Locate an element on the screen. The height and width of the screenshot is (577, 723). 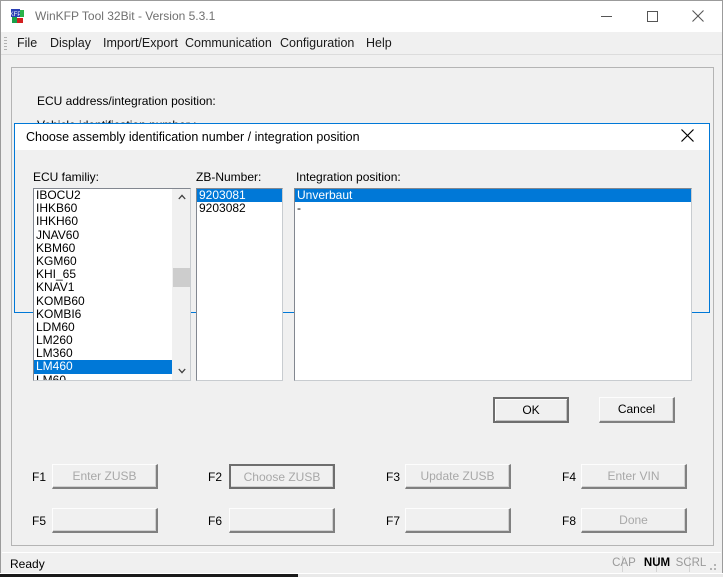
ecu-family-item: KNAV1 is located at coordinates (112, 287).